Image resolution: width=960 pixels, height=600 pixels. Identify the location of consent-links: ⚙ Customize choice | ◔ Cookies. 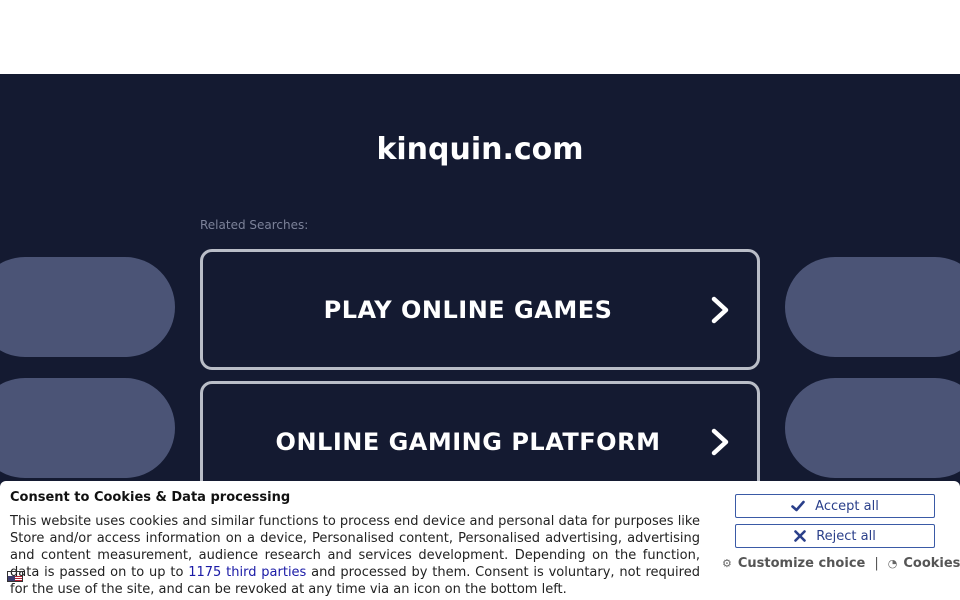
(841, 563).